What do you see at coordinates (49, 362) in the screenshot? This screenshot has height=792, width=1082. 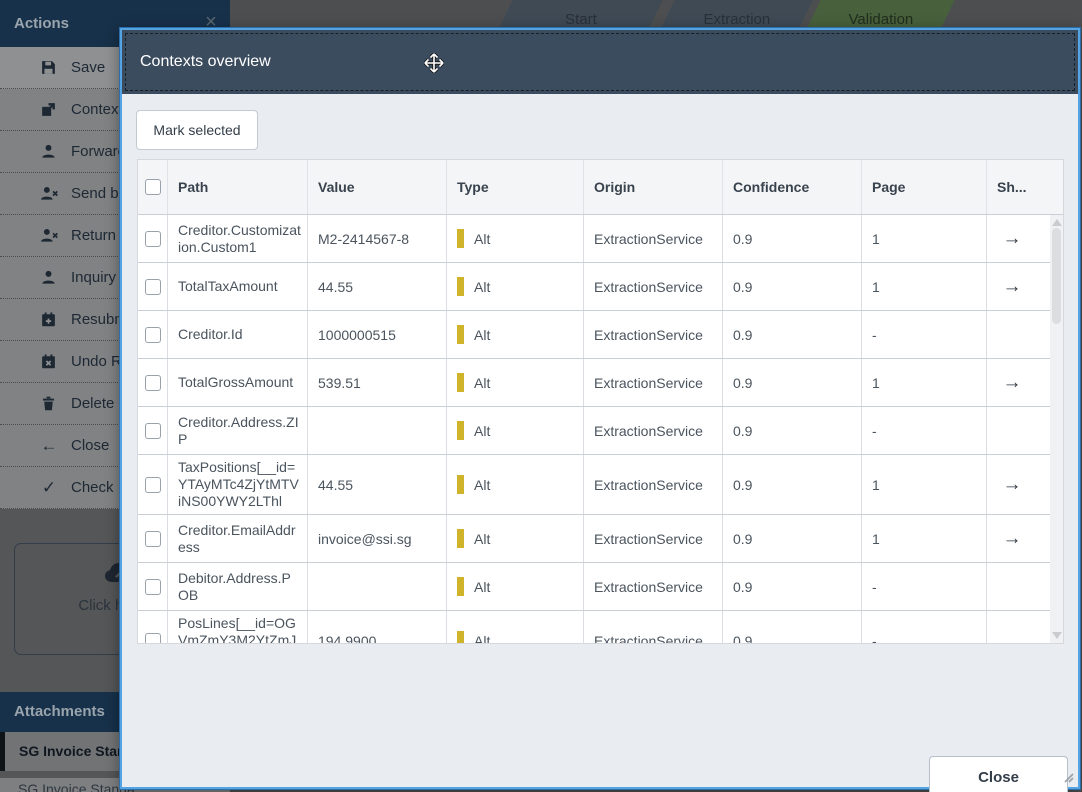 I see `calendar-x-icon` at bounding box center [49, 362].